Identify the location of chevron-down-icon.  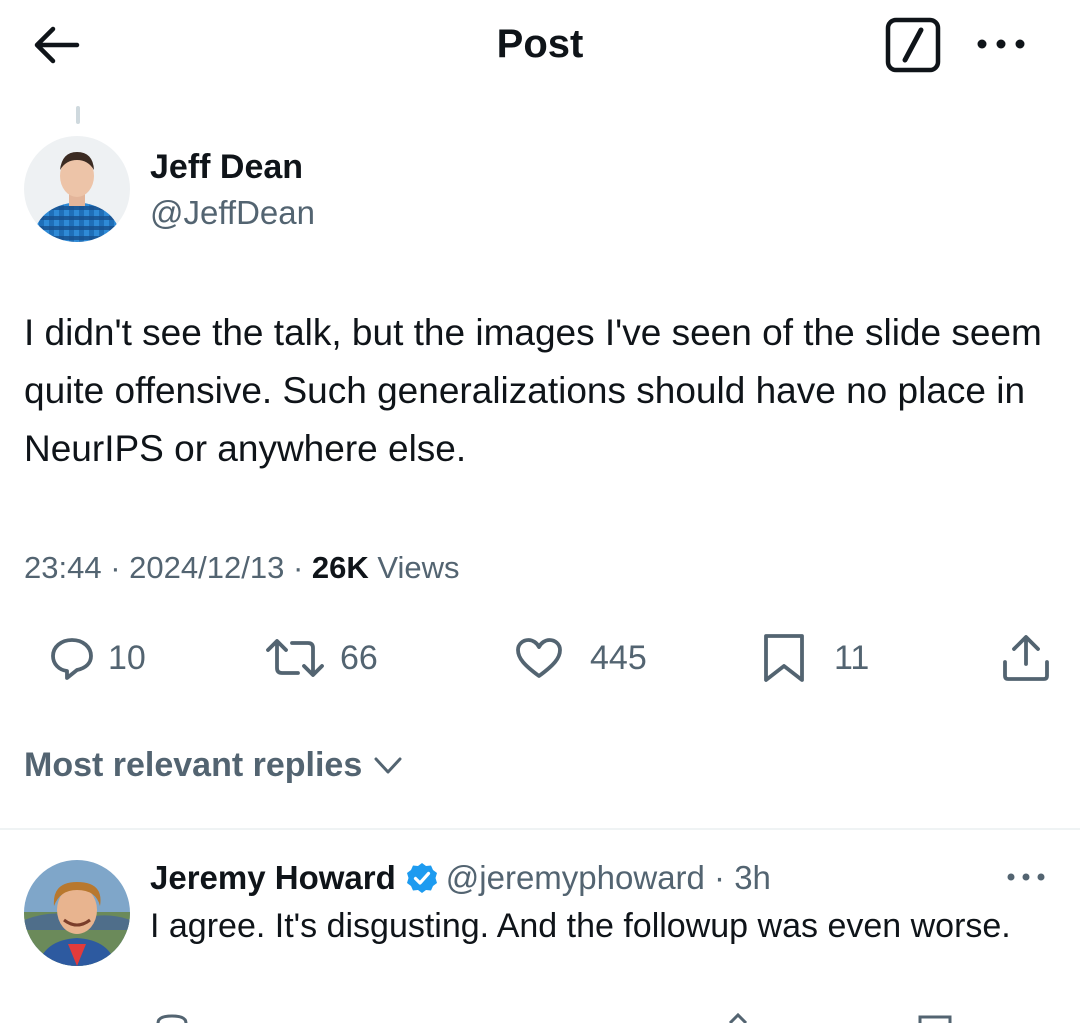
(388, 765).